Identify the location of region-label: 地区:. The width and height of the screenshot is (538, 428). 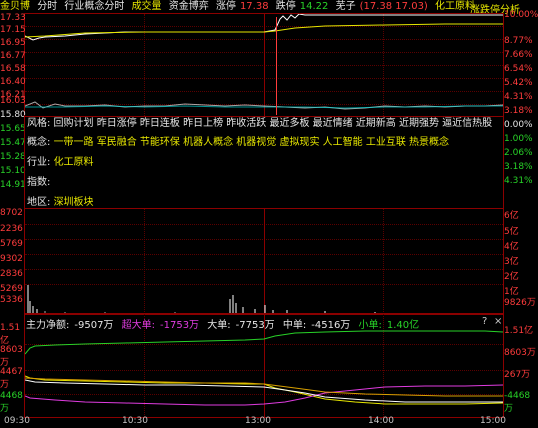
(39, 202).